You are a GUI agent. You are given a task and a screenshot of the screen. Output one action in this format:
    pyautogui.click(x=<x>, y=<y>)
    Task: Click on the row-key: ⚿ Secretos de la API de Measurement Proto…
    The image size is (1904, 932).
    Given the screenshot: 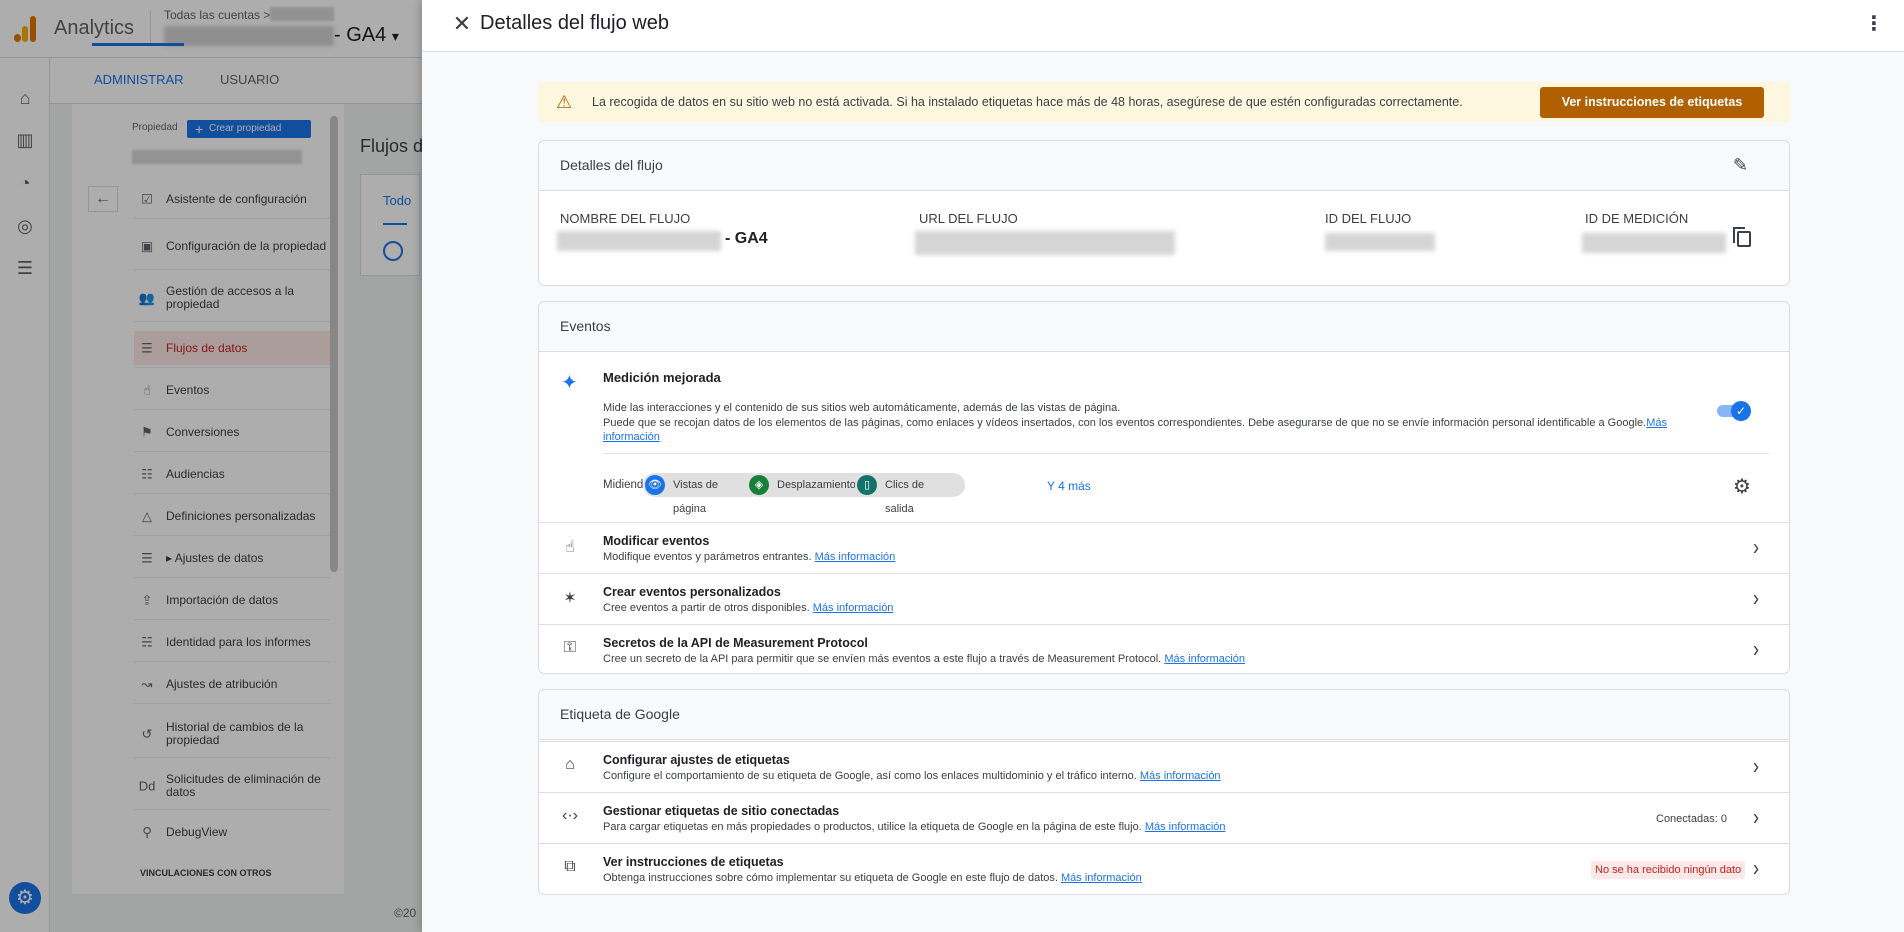 What is the action you would take?
    pyautogui.click(x=1164, y=649)
    